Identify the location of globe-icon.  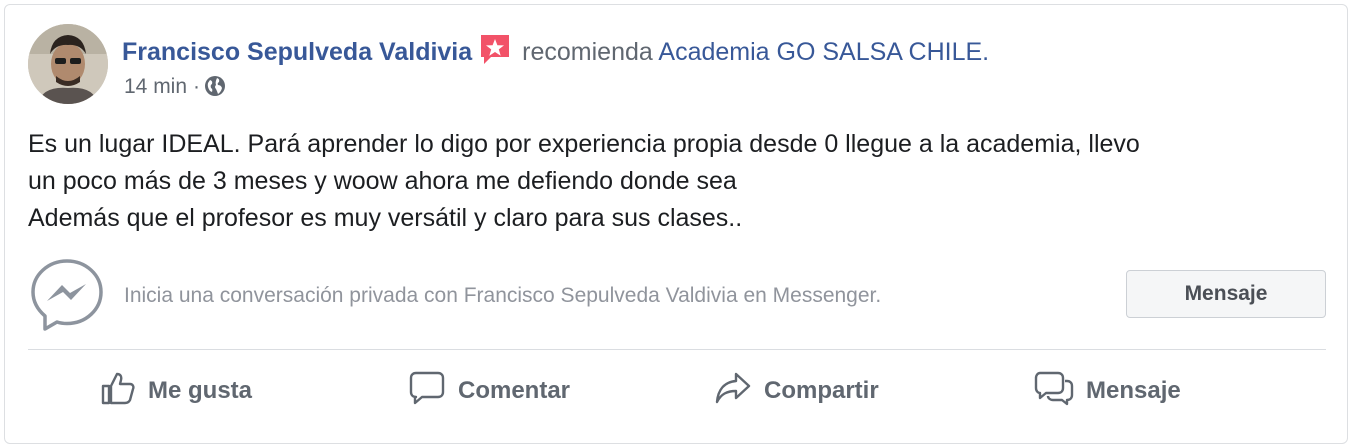
(215, 90).